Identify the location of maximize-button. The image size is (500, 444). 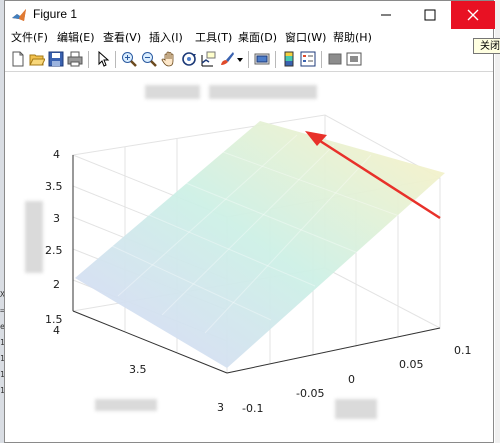
(430, 15).